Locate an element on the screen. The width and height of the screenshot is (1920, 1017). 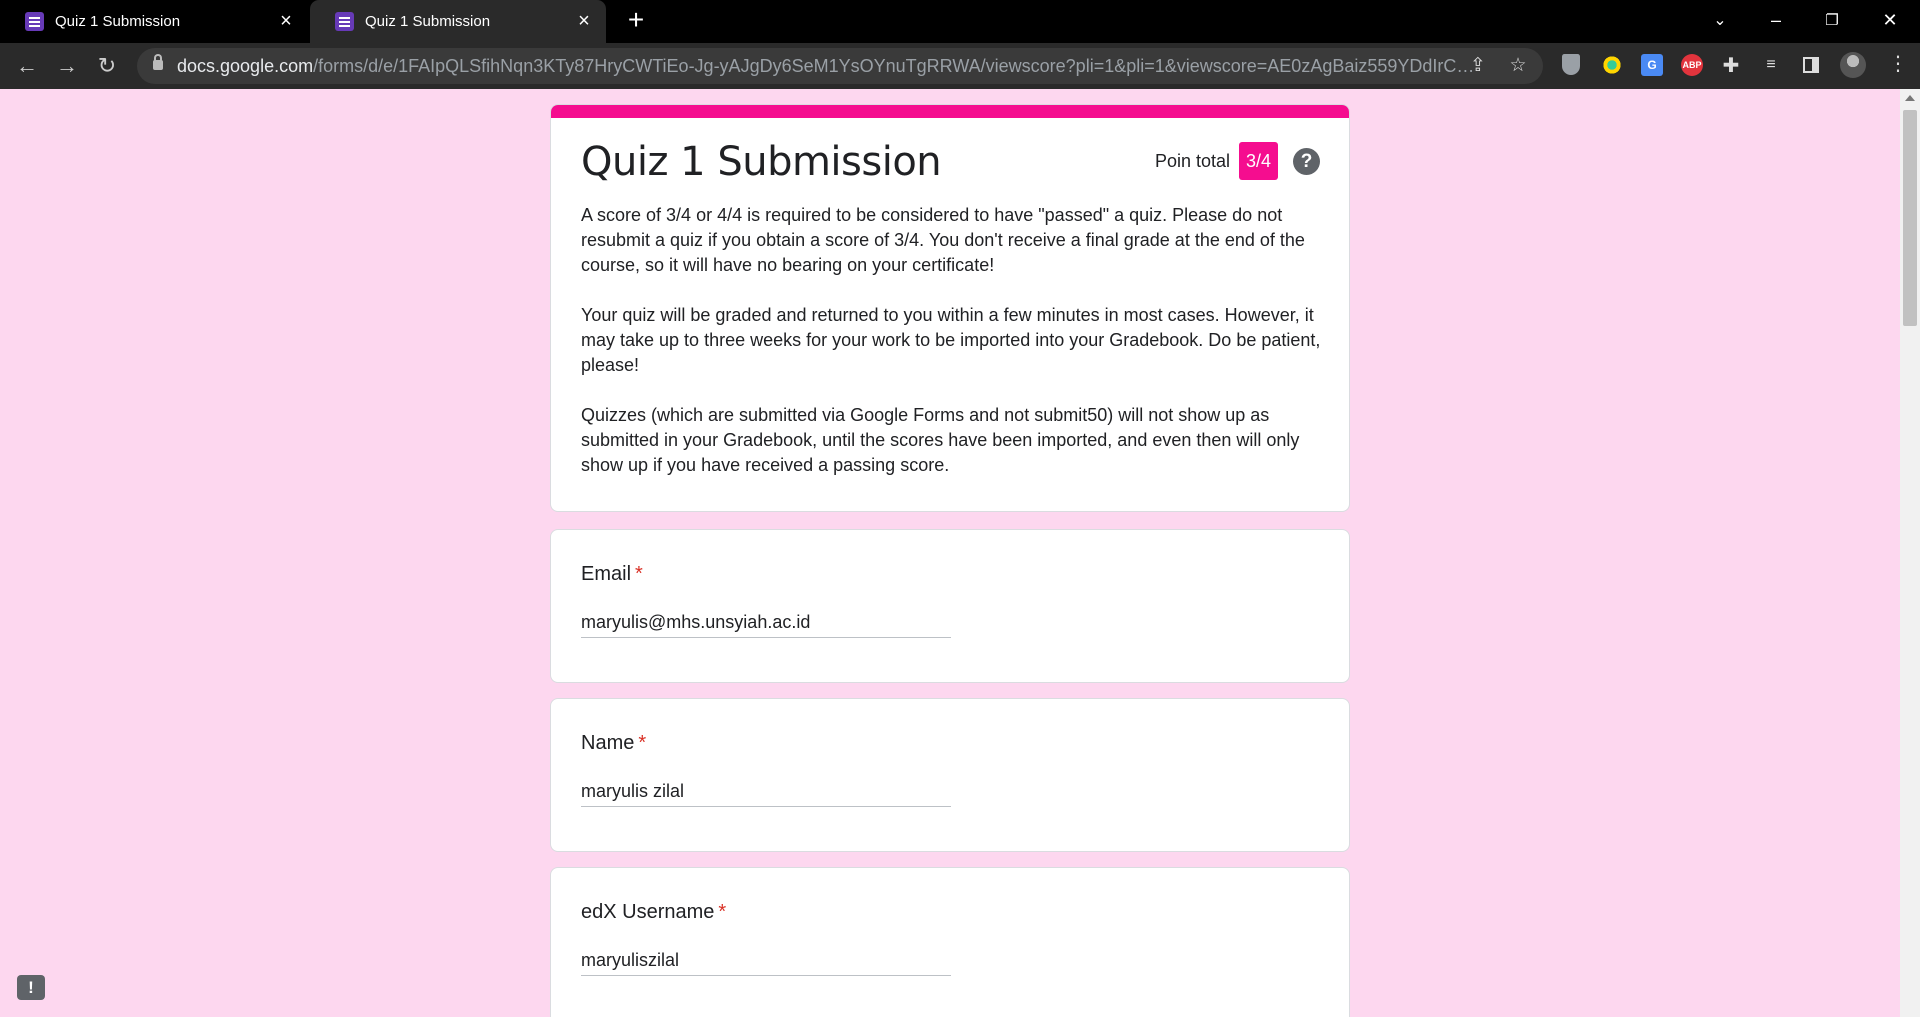
eye-extension-icon is located at coordinates (1612, 65).